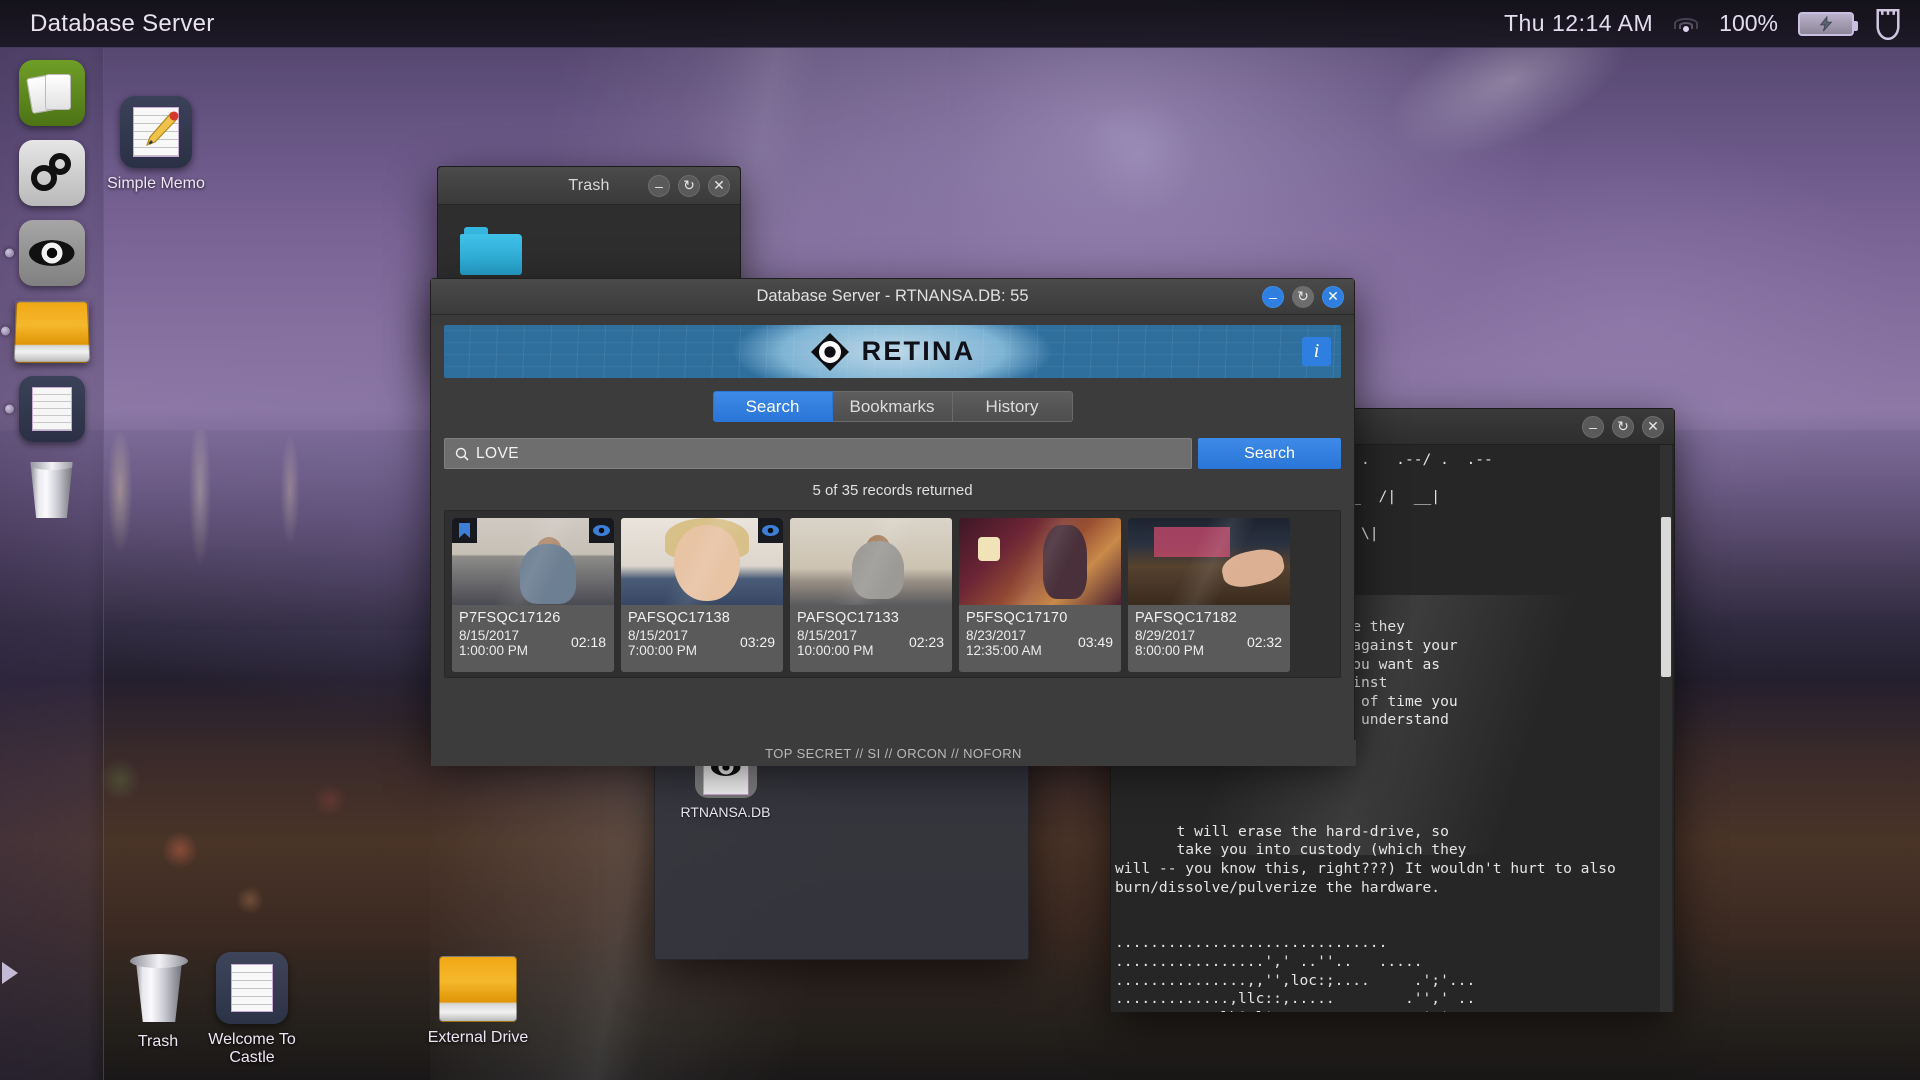 The image size is (1920, 1080). I want to click on result-card: PAFSQC17138 8/15/2017 7:00:00 PM 03:29, so click(702, 595).